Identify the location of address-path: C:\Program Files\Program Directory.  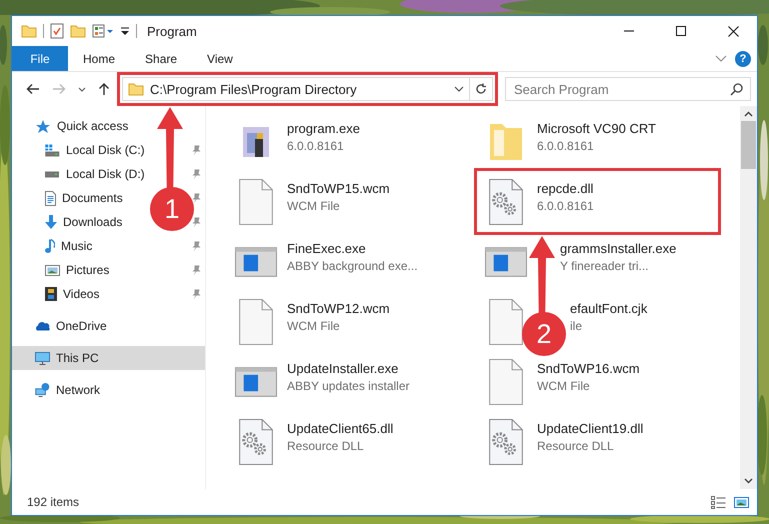
(254, 89).